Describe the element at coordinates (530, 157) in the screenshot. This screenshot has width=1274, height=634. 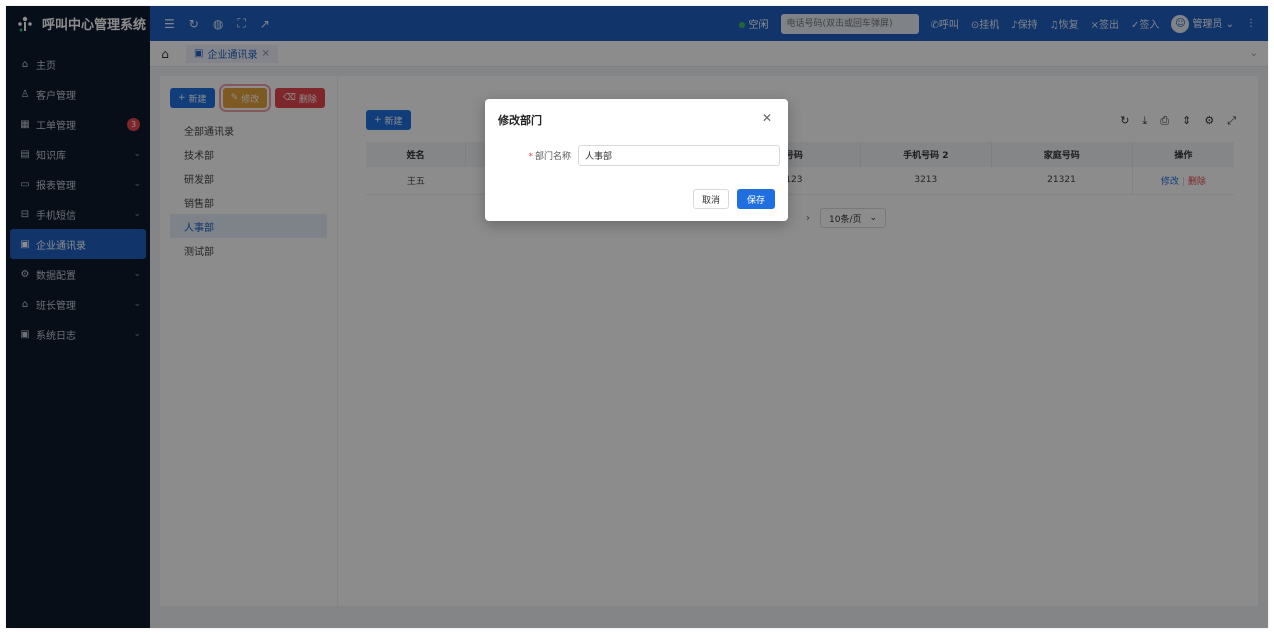
I see `required-mark: *` at that location.